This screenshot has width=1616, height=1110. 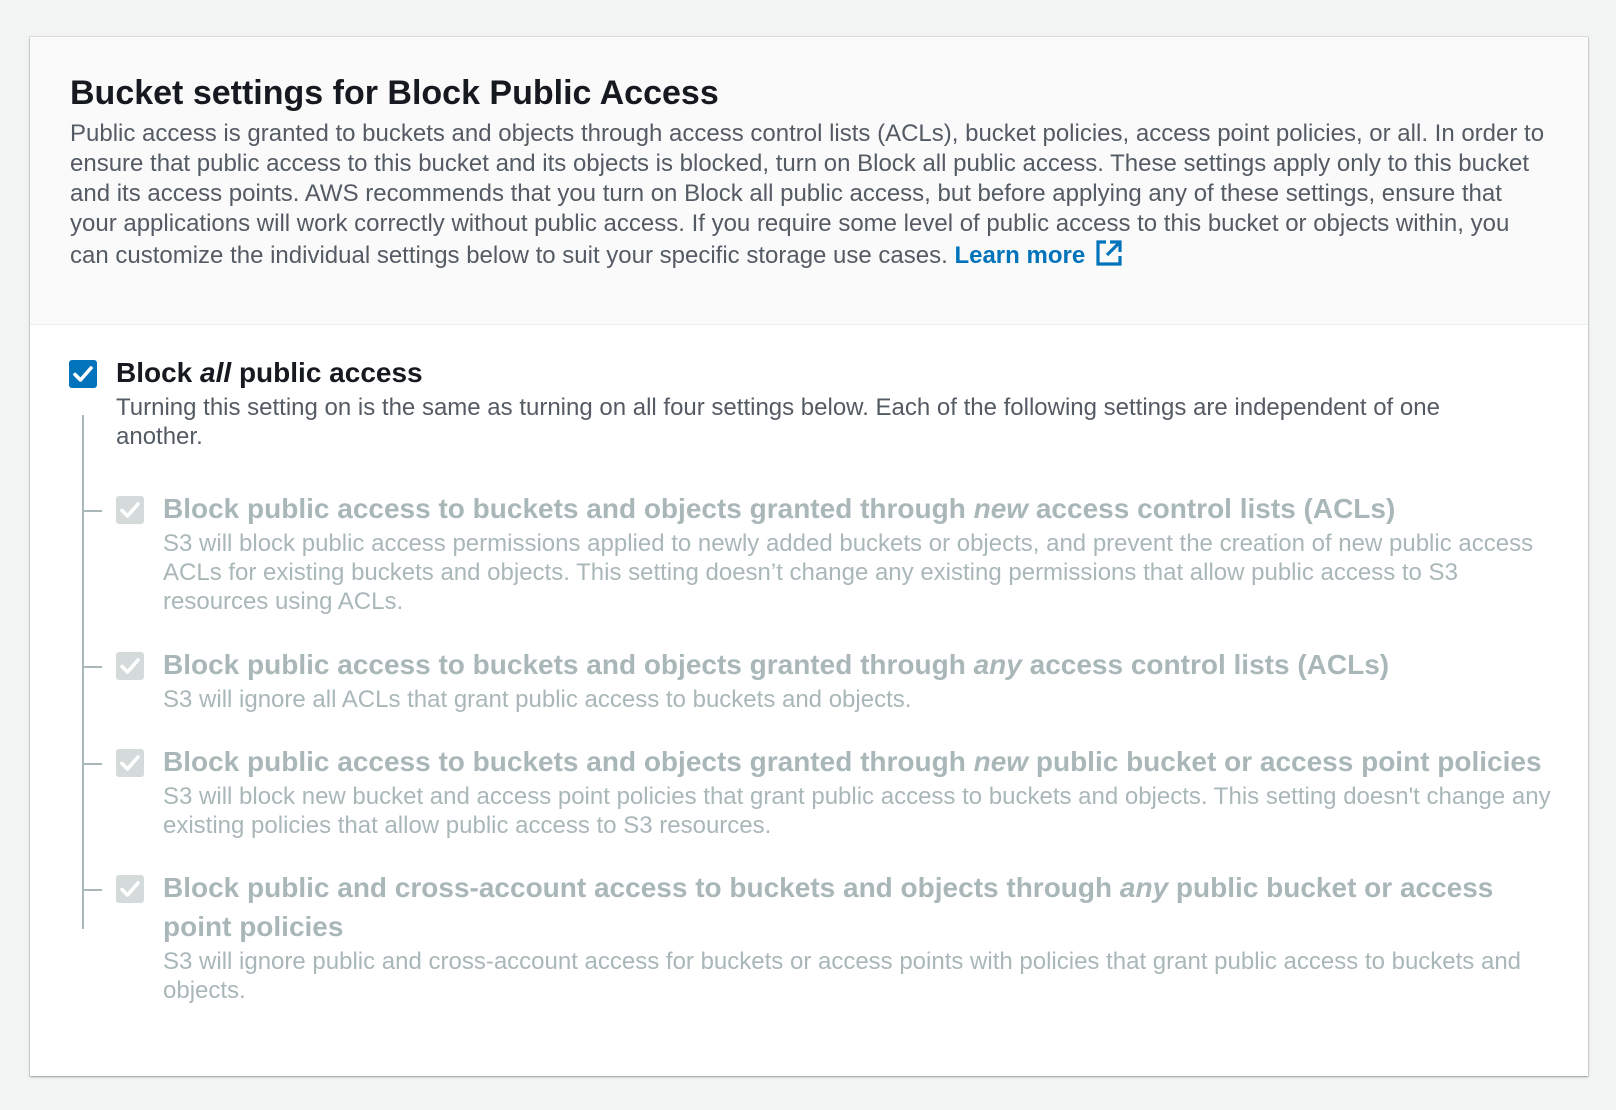 I want to click on learn-more-link: Learn more, so click(x=1038, y=254).